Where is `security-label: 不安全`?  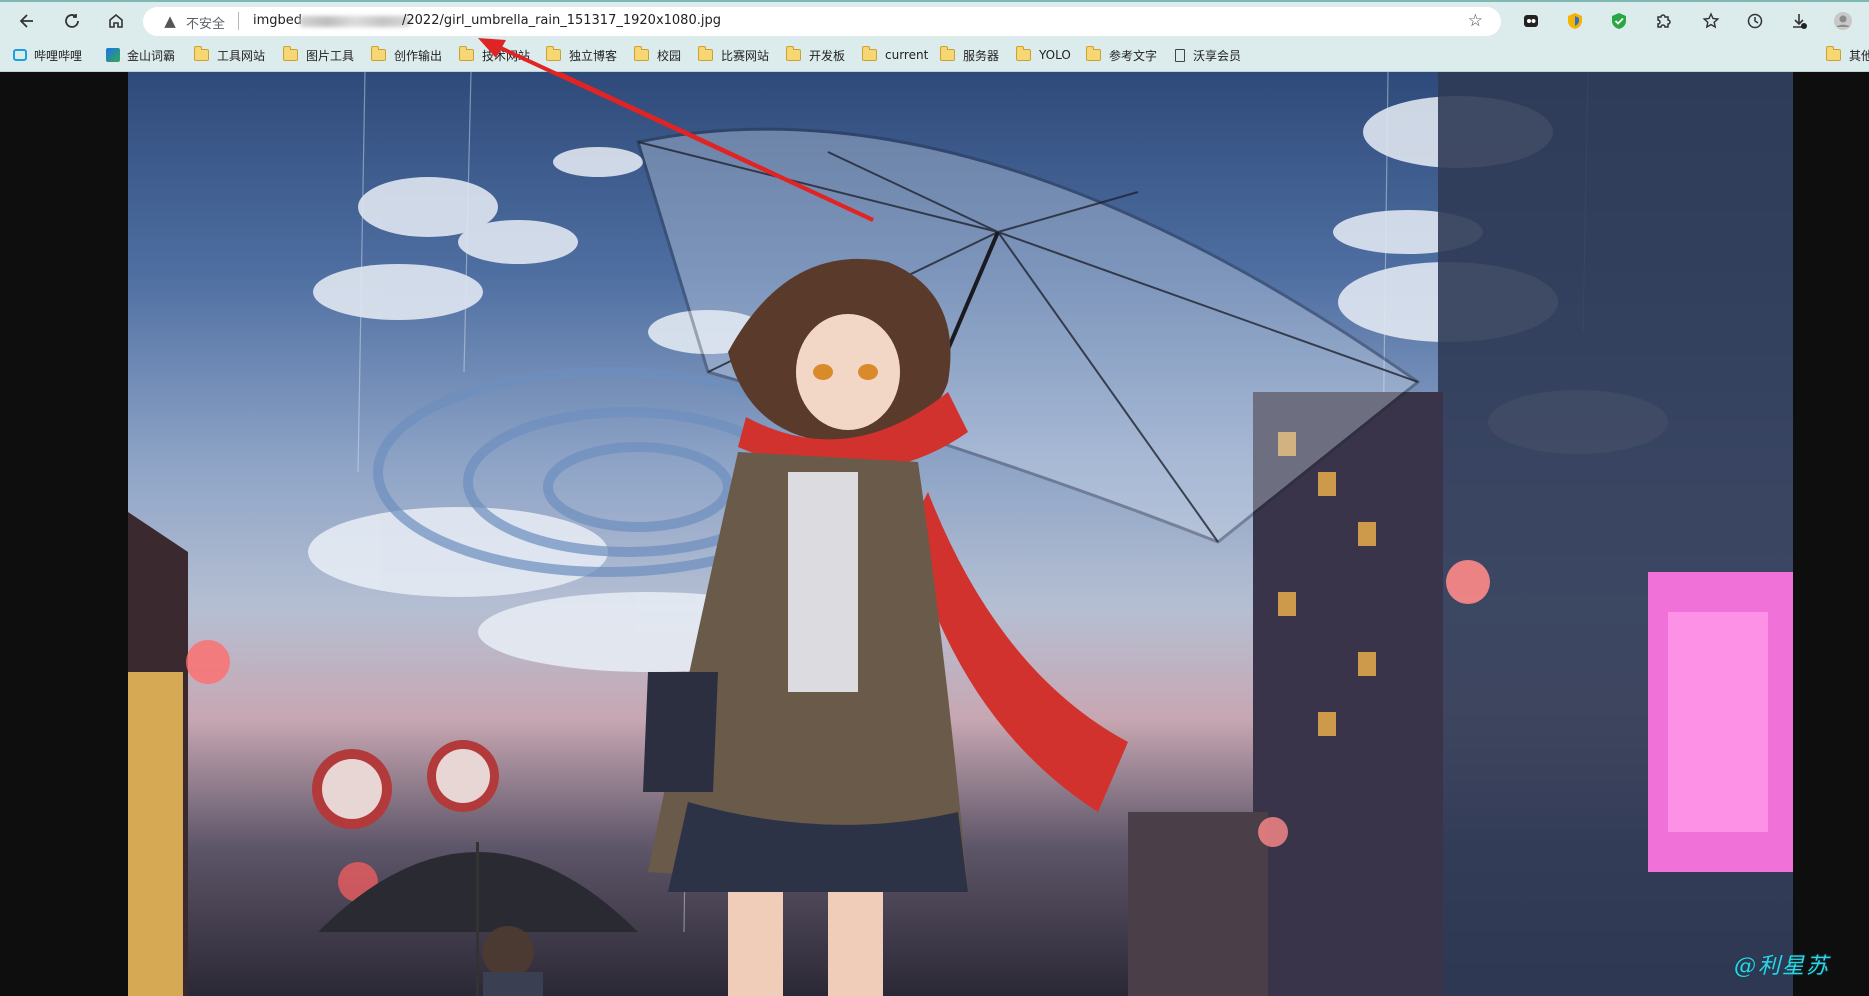 security-label: 不安全 is located at coordinates (205, 22).